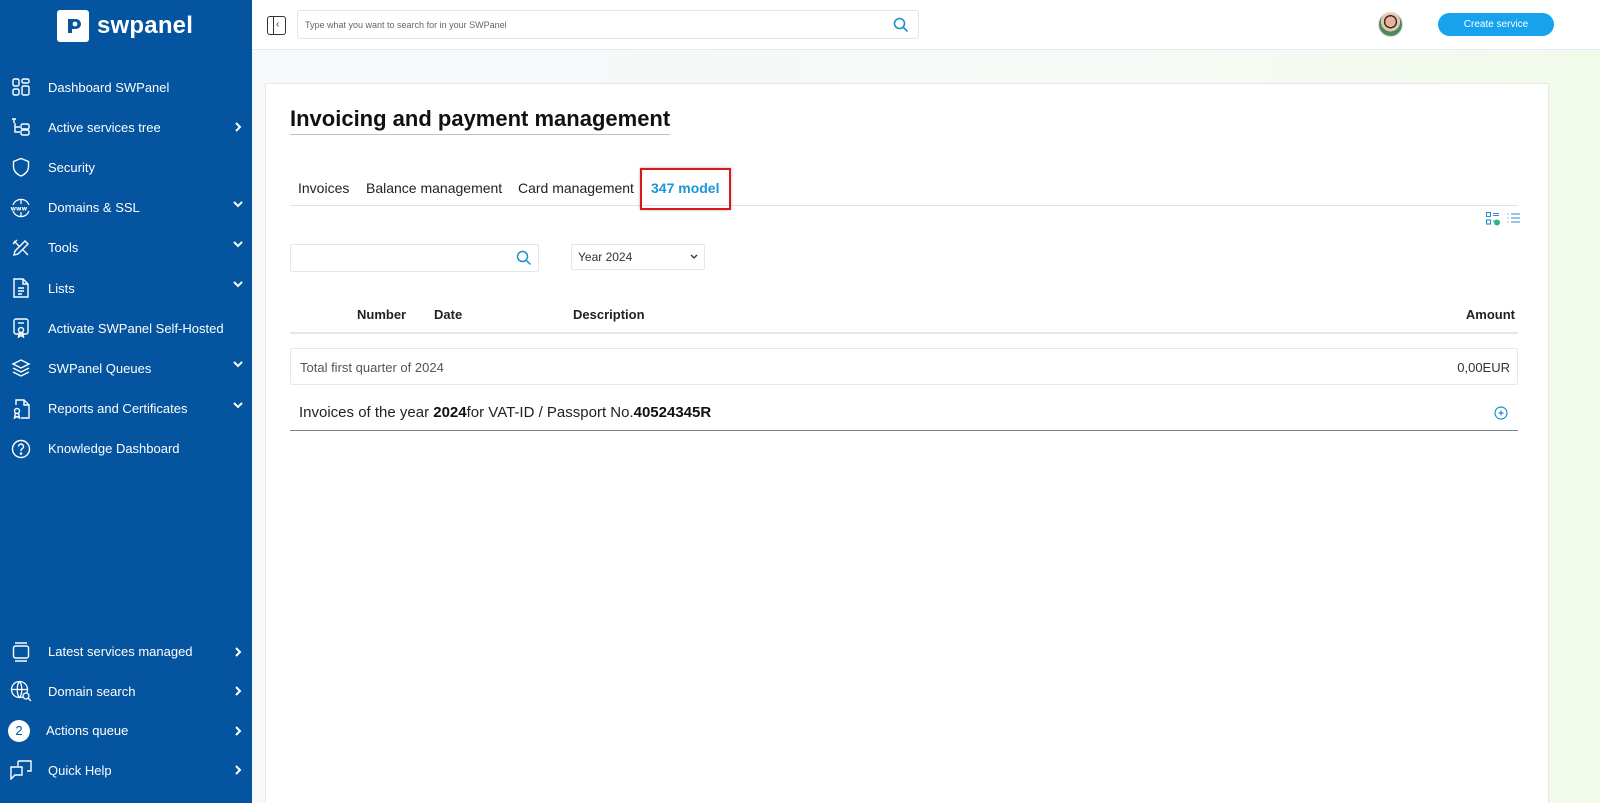 The height and width of the screenshot is (803, 1600). Describe the element at coordinates (1493, 219) in the screenshot. I see `grid-view-check-icon` at that location.